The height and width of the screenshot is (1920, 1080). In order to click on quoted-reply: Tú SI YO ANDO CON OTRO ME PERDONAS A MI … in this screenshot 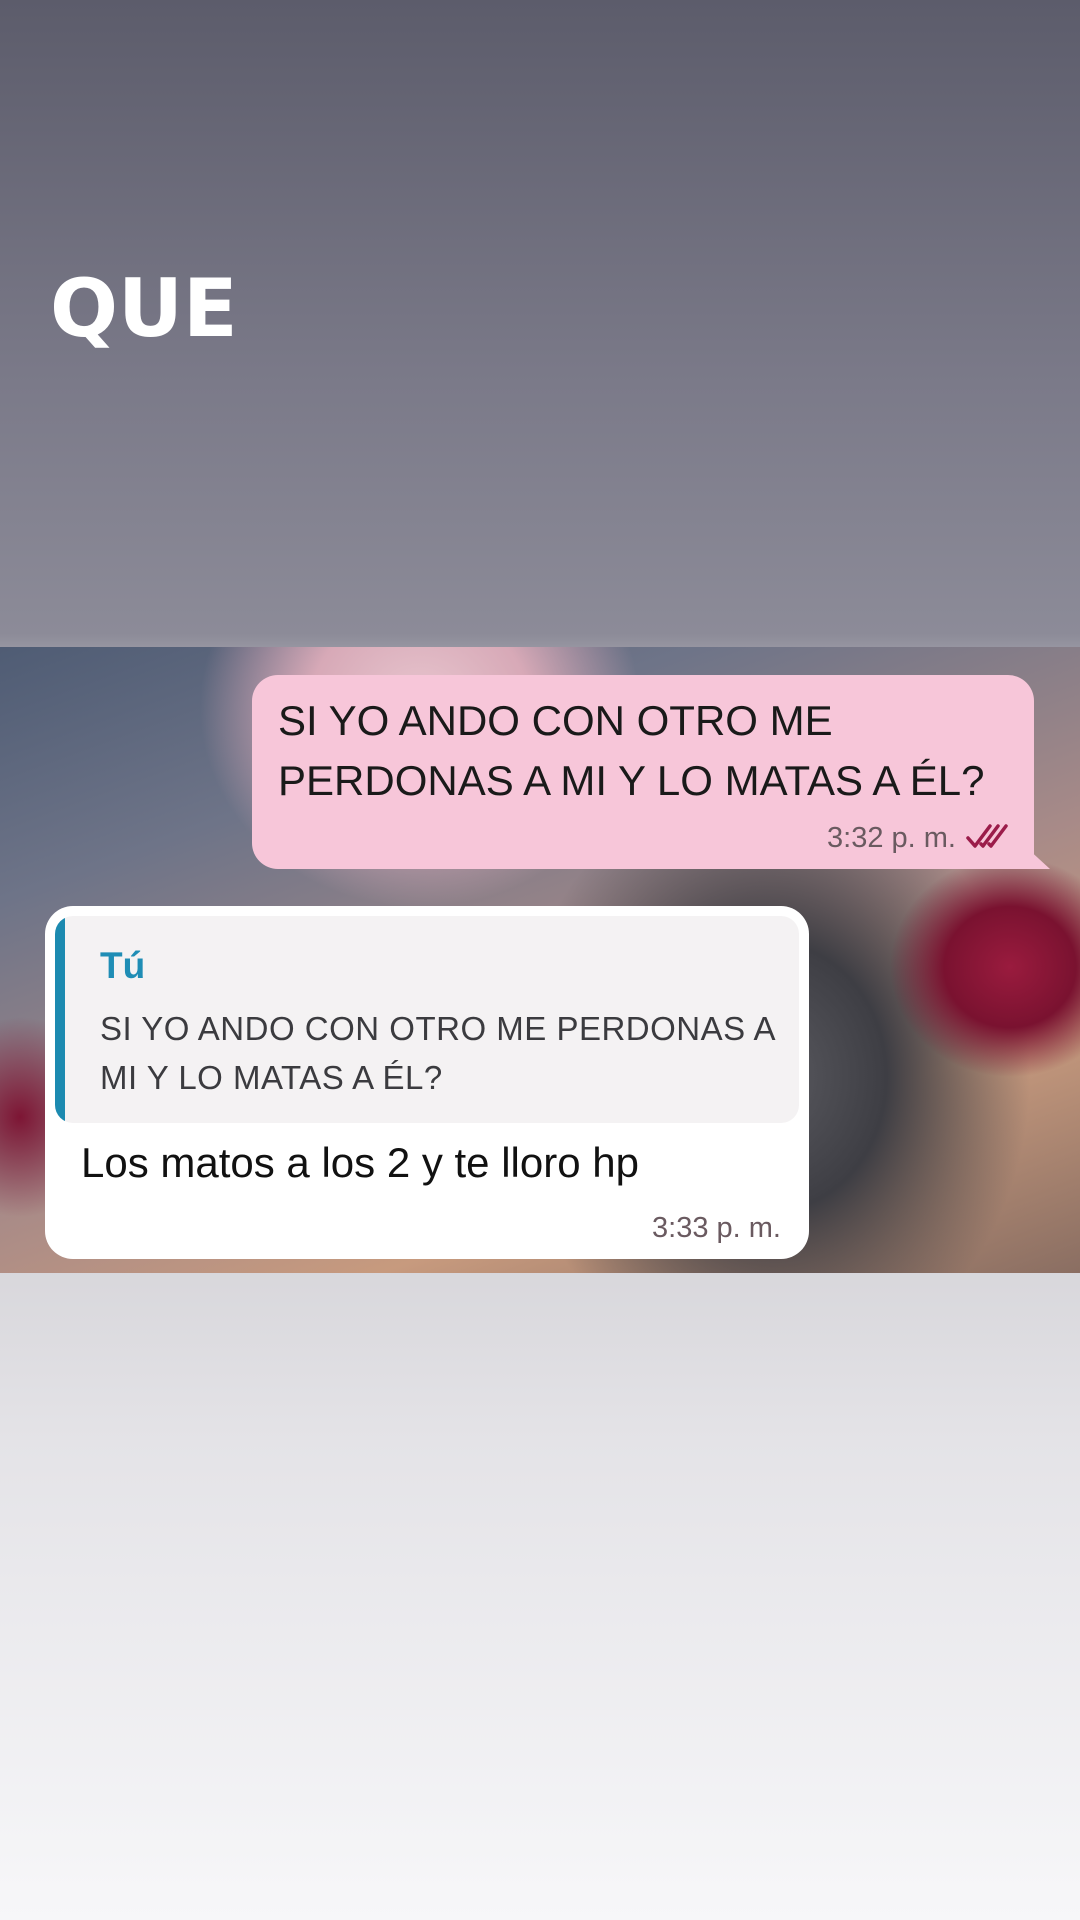, I will do `click(427, 1019)`.